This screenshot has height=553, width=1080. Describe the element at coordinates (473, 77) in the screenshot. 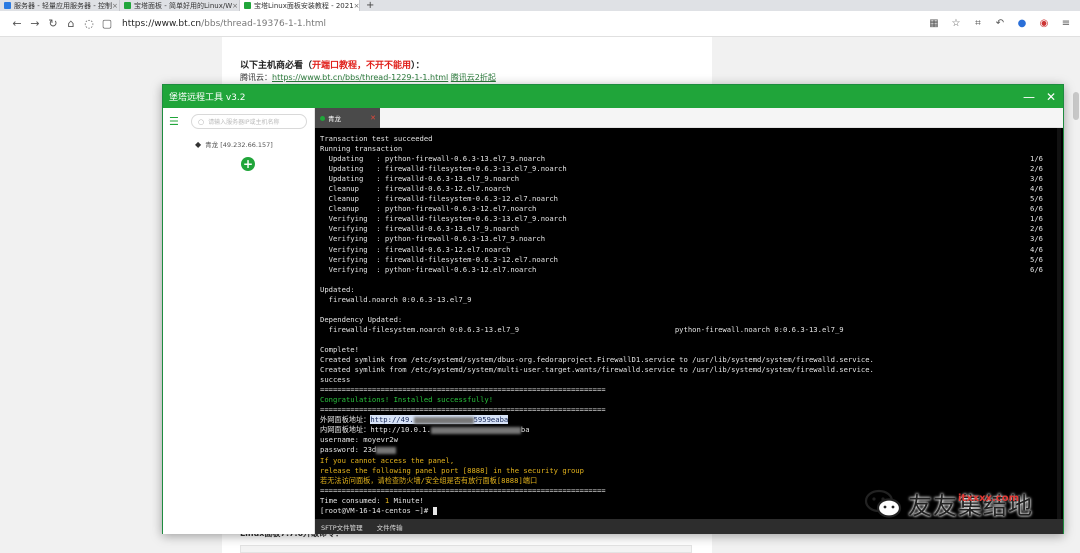

I see `article-link-2: 腾讯云2折起` at that location.